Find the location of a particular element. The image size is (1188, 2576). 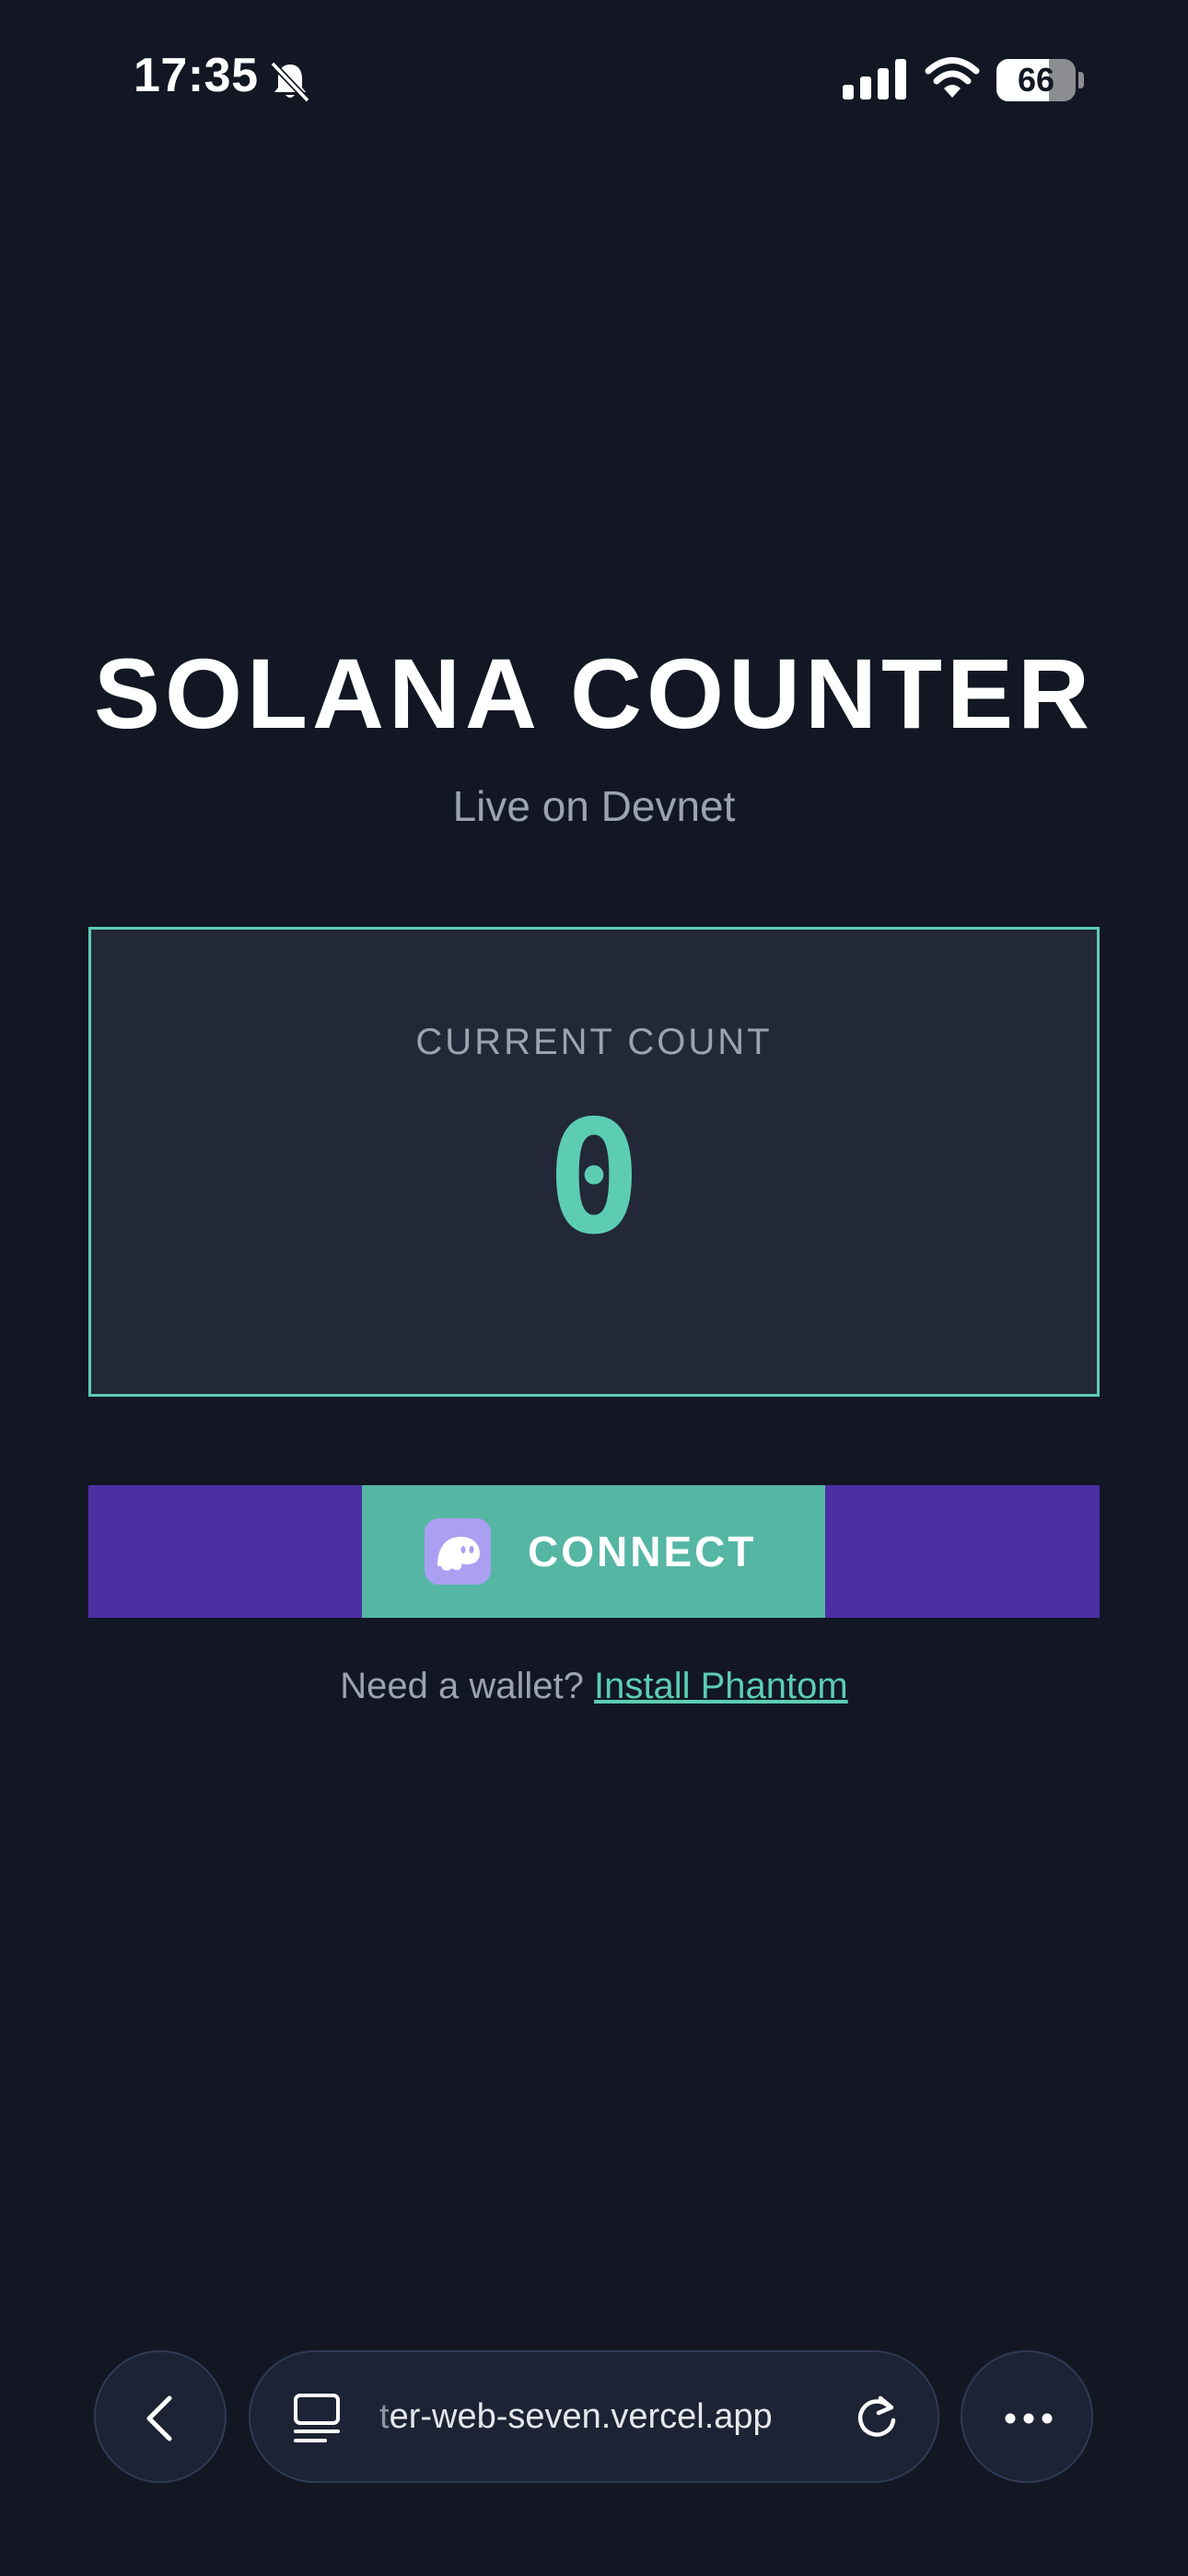

status-bar: 17:35 66 is located at coordinates (594, 80).